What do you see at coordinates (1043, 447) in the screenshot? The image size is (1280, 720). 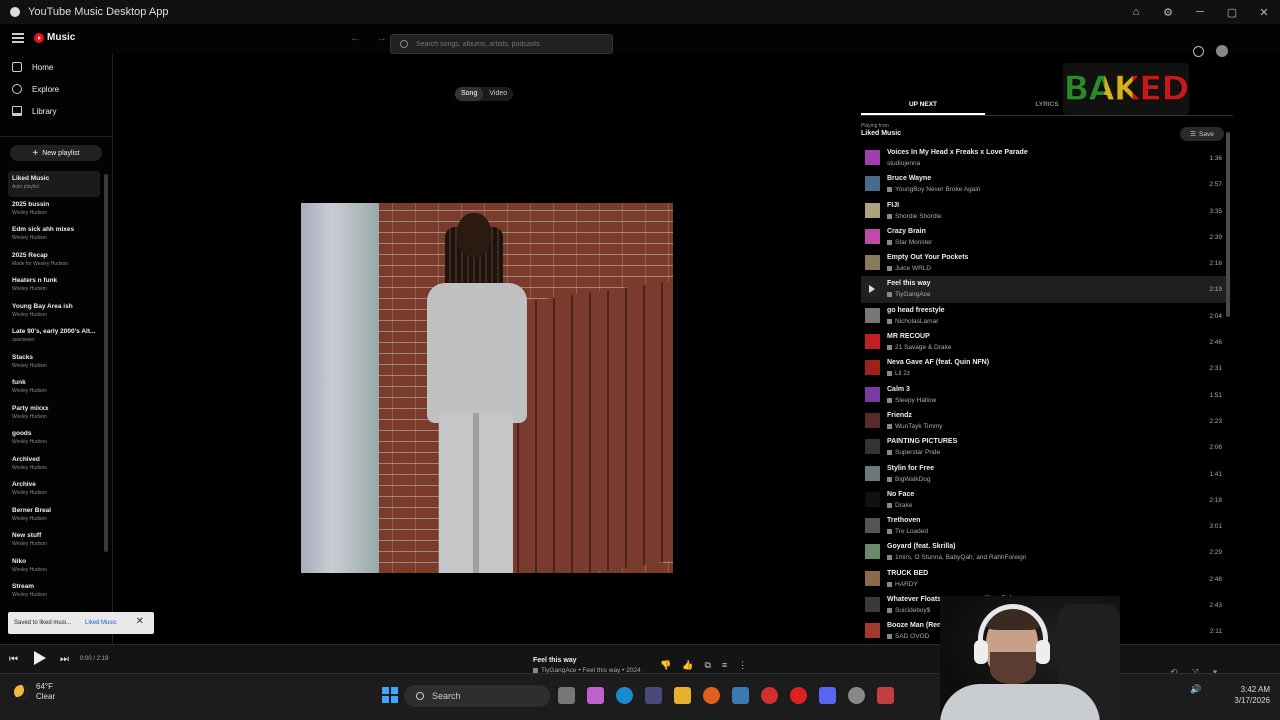 I see `queue-item: PAINTING PICTURES Superstar Pride 2:06` at bounding box center [1043, 447].